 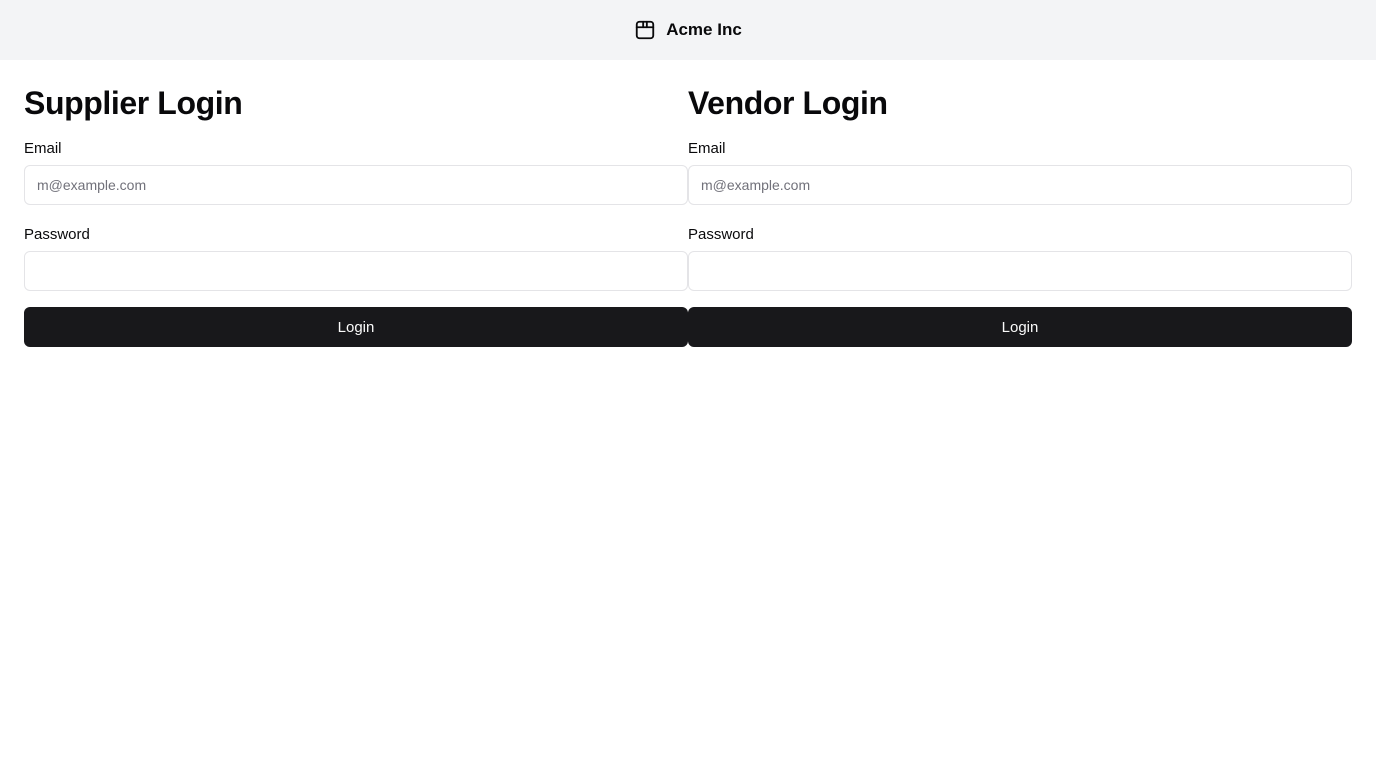 What do you see at coordinates (356, 185) in the screenshot?
I see `supplier-email-input` at bounding box center [356, 185].